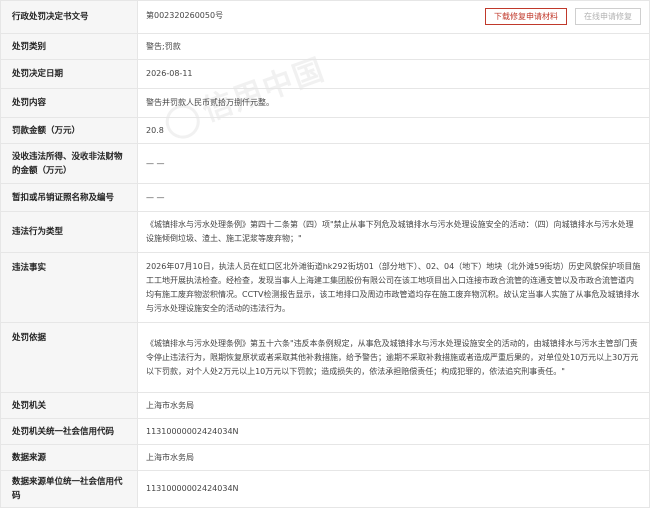 This screenshot has width=650, height=508. I want to click on table-row: 数据来源 上海市水务局, so click(325, 457).